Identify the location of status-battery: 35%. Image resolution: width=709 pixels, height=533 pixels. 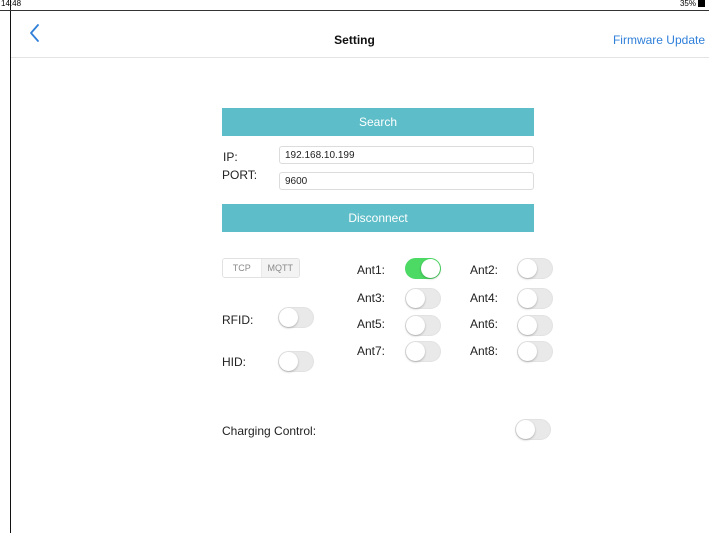
(692, 4).